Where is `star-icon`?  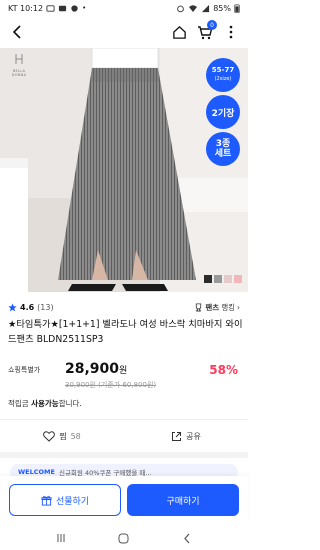
star-icon is located at coordinates (12, 306).